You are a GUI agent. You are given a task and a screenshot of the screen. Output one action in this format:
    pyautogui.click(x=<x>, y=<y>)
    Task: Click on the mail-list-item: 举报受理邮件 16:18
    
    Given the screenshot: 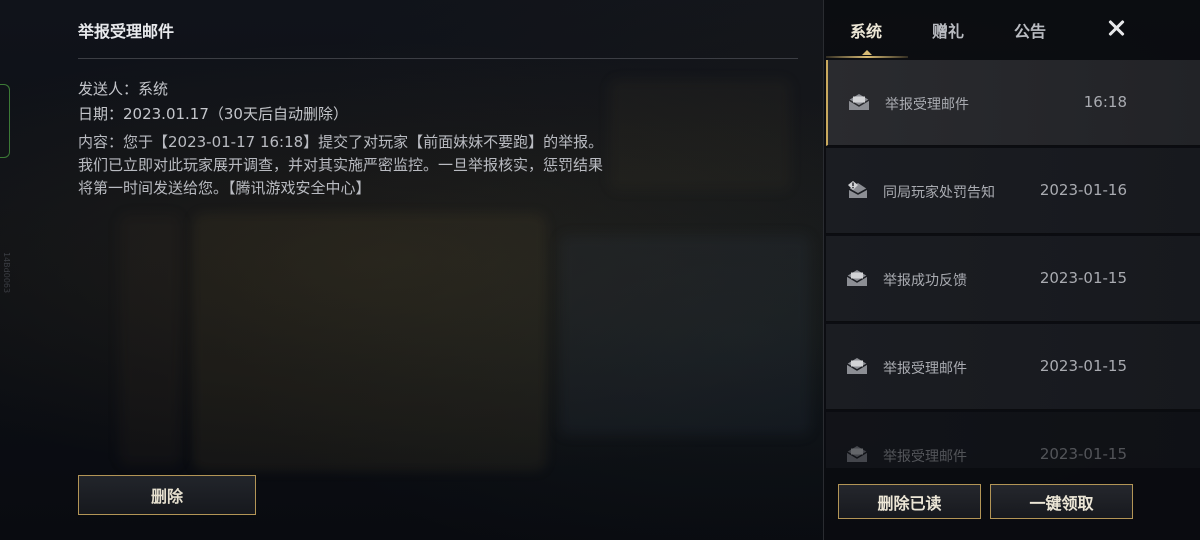 What is the action you would take?
    pyautogui.click(x=1013, y=103)
    